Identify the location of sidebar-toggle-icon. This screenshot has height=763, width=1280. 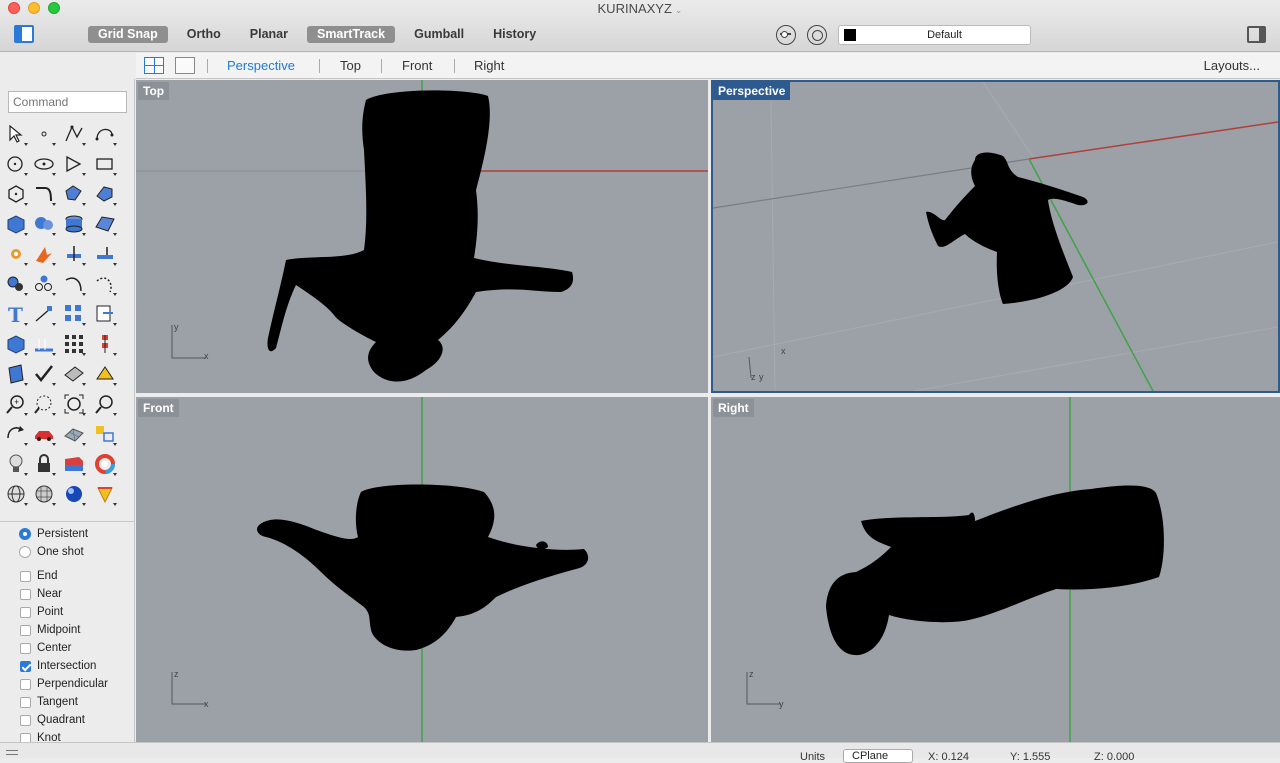
(24, 34).